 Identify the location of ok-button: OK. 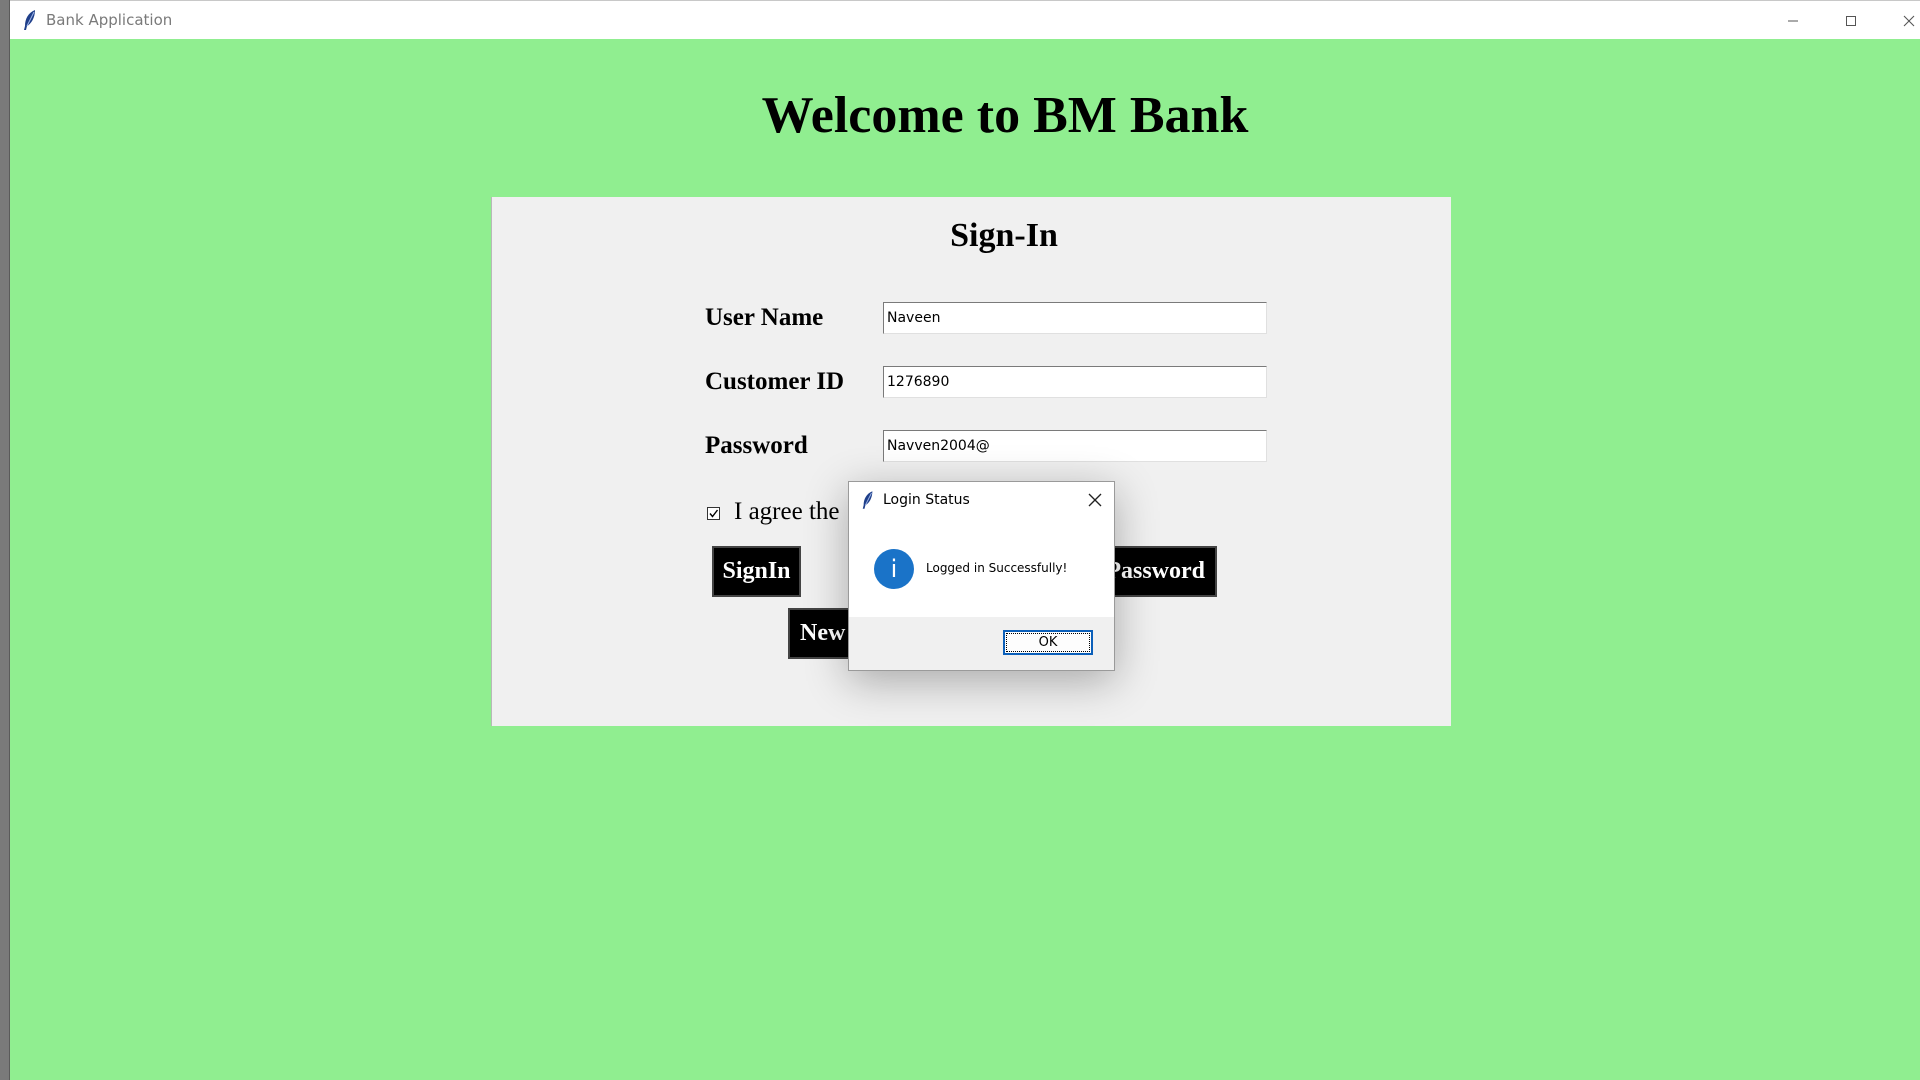
(1048, 642).